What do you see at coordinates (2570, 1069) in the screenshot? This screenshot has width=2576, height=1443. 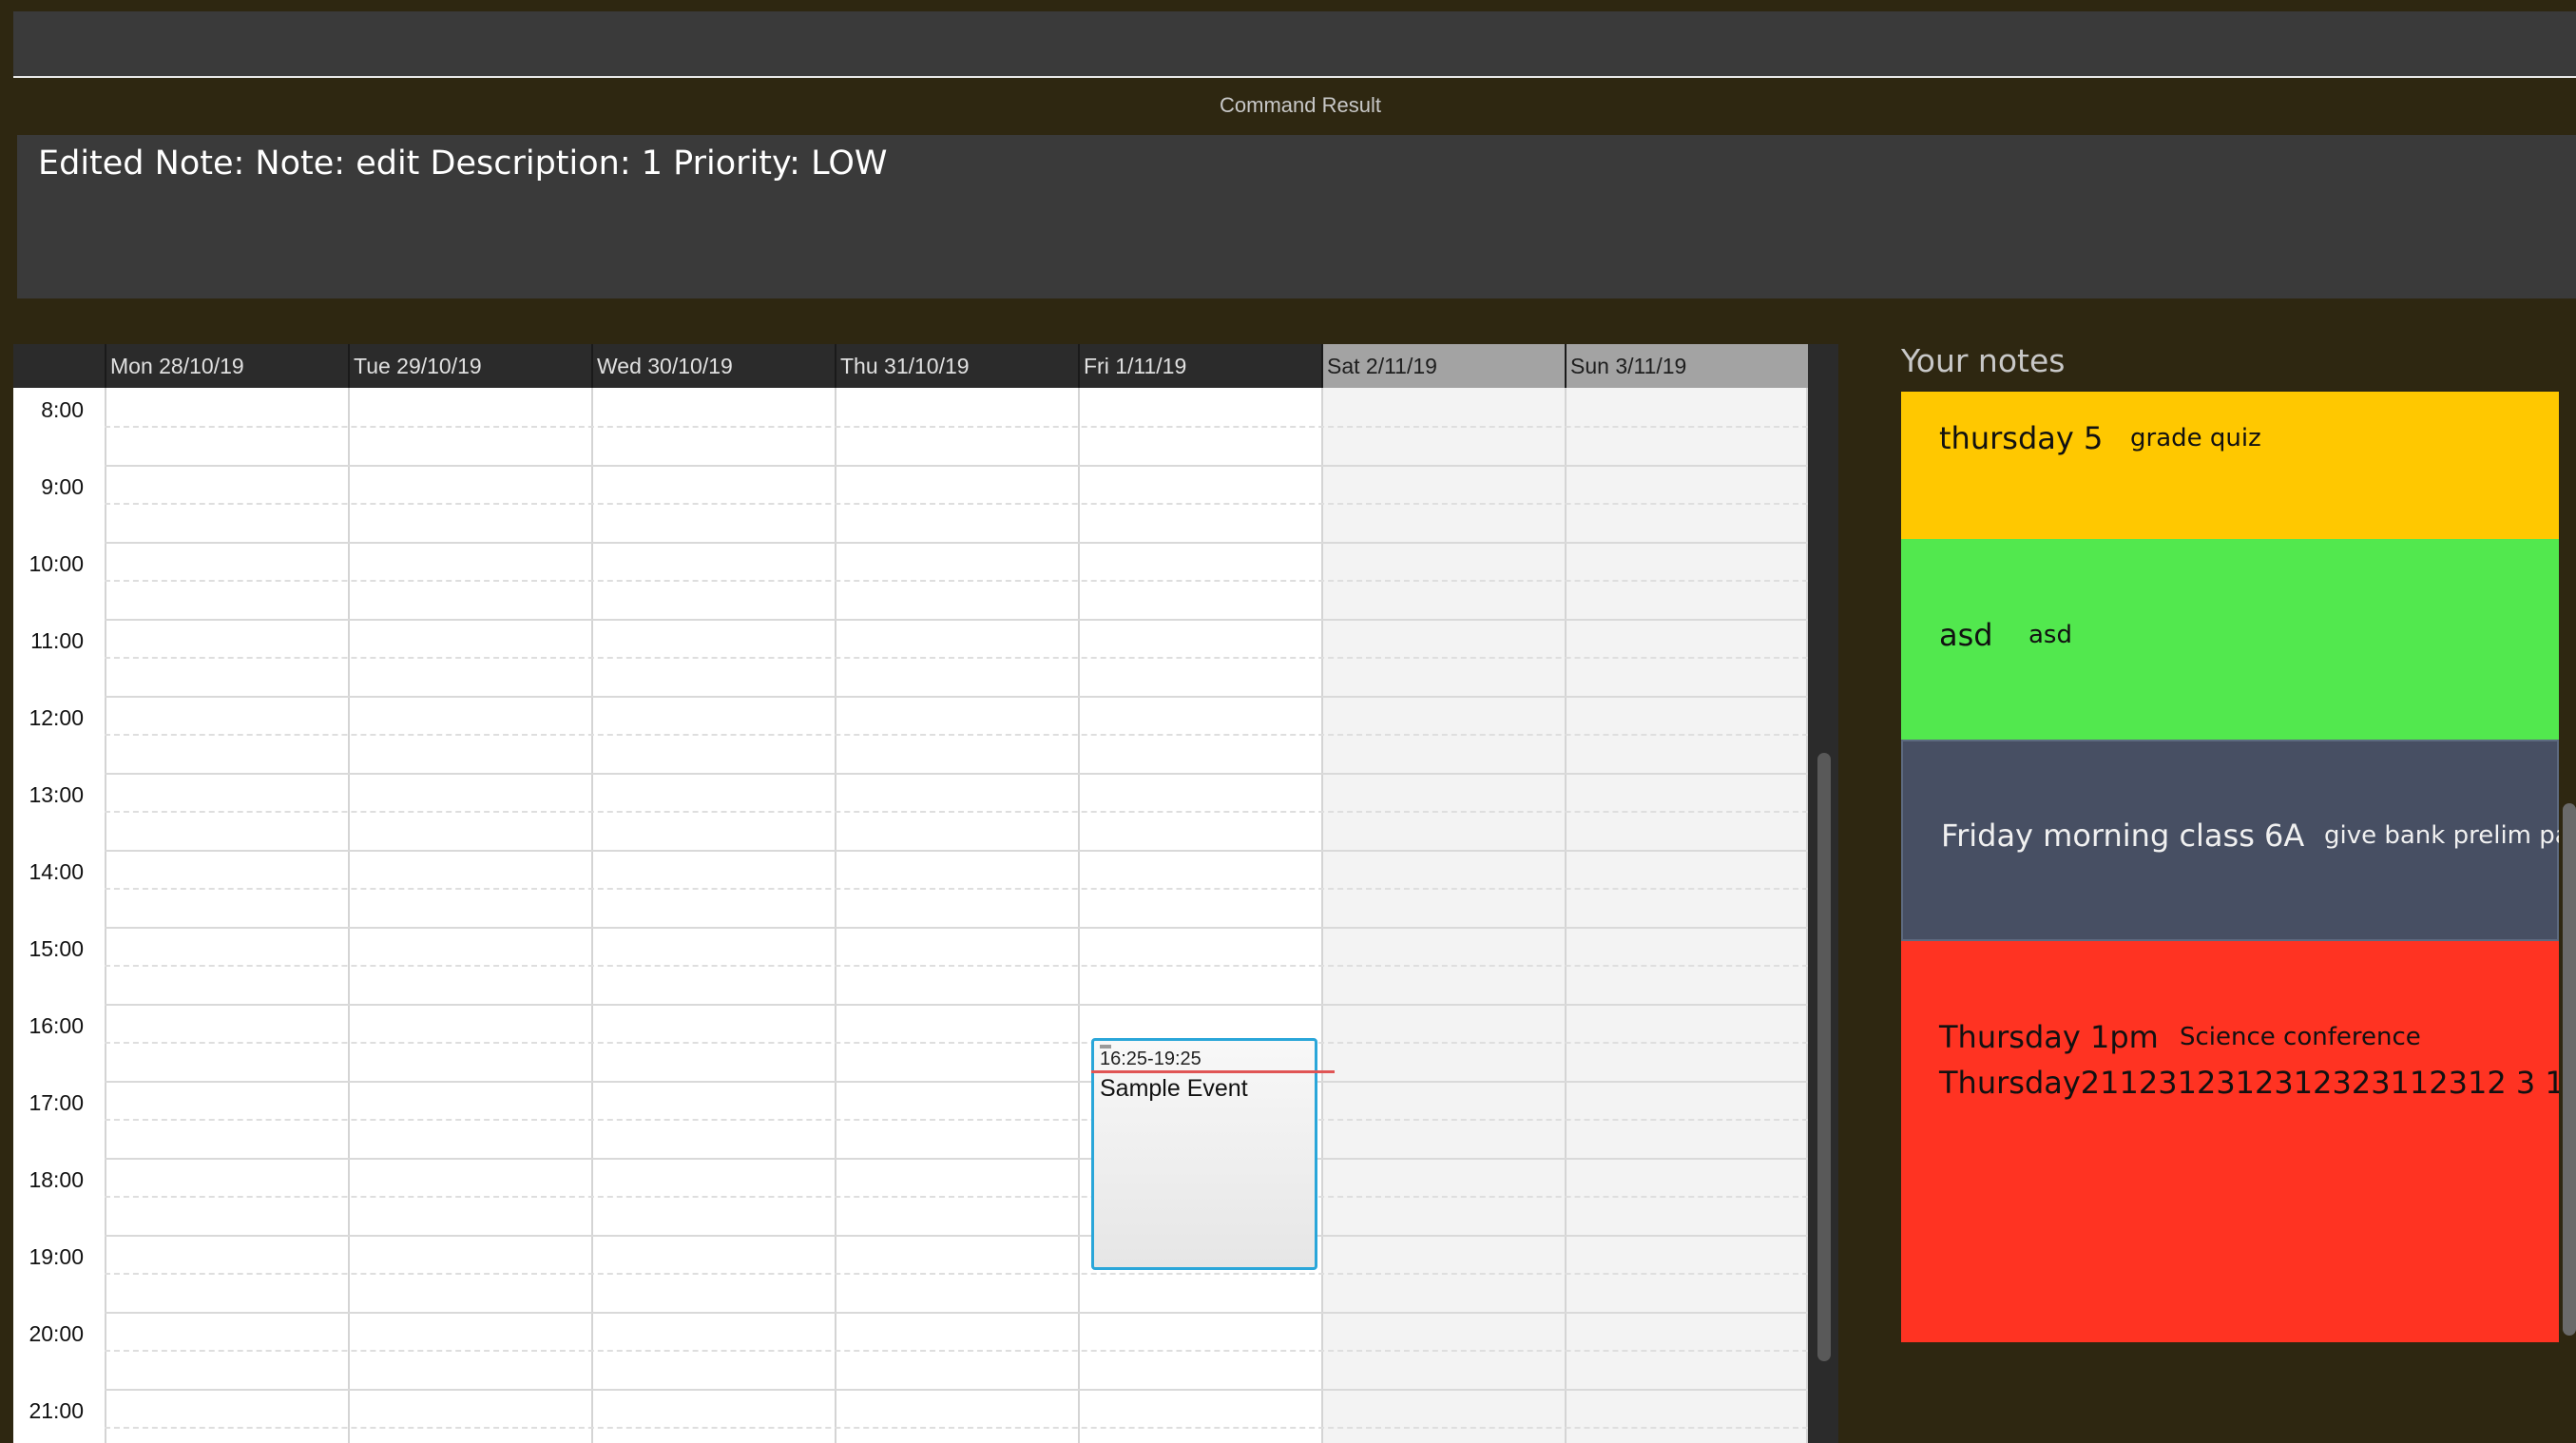 I see `notes-scrollbar` at bounding box center [2570, 1069].